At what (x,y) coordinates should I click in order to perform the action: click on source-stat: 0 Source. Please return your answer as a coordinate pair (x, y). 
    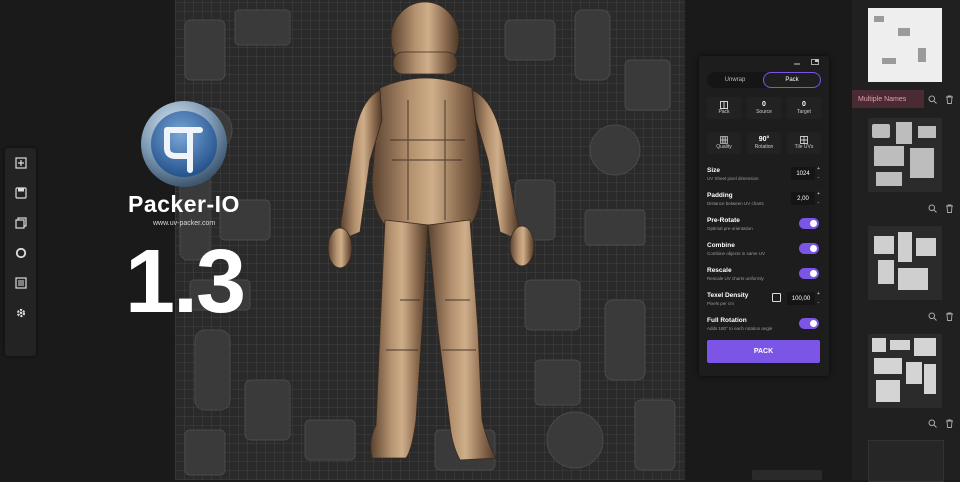
    Looking at the image, I should click on (764, 108).